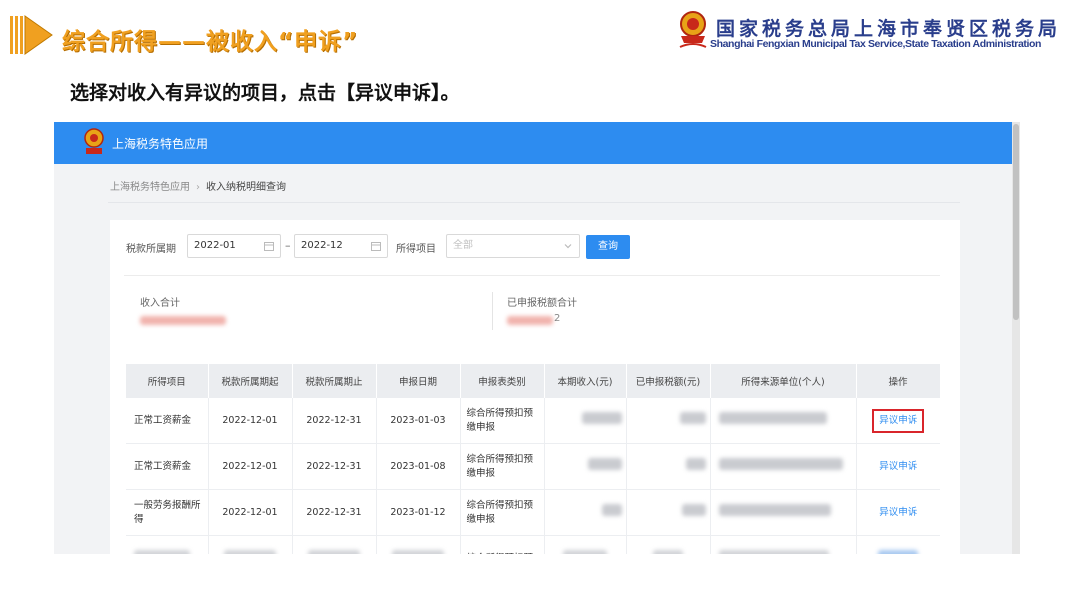 The image size is (1080, 608). What do you see at coordinates (322, 245) in the screenshot?
I see `period-end-value: 2022-12` at bounding box center [322, 245].